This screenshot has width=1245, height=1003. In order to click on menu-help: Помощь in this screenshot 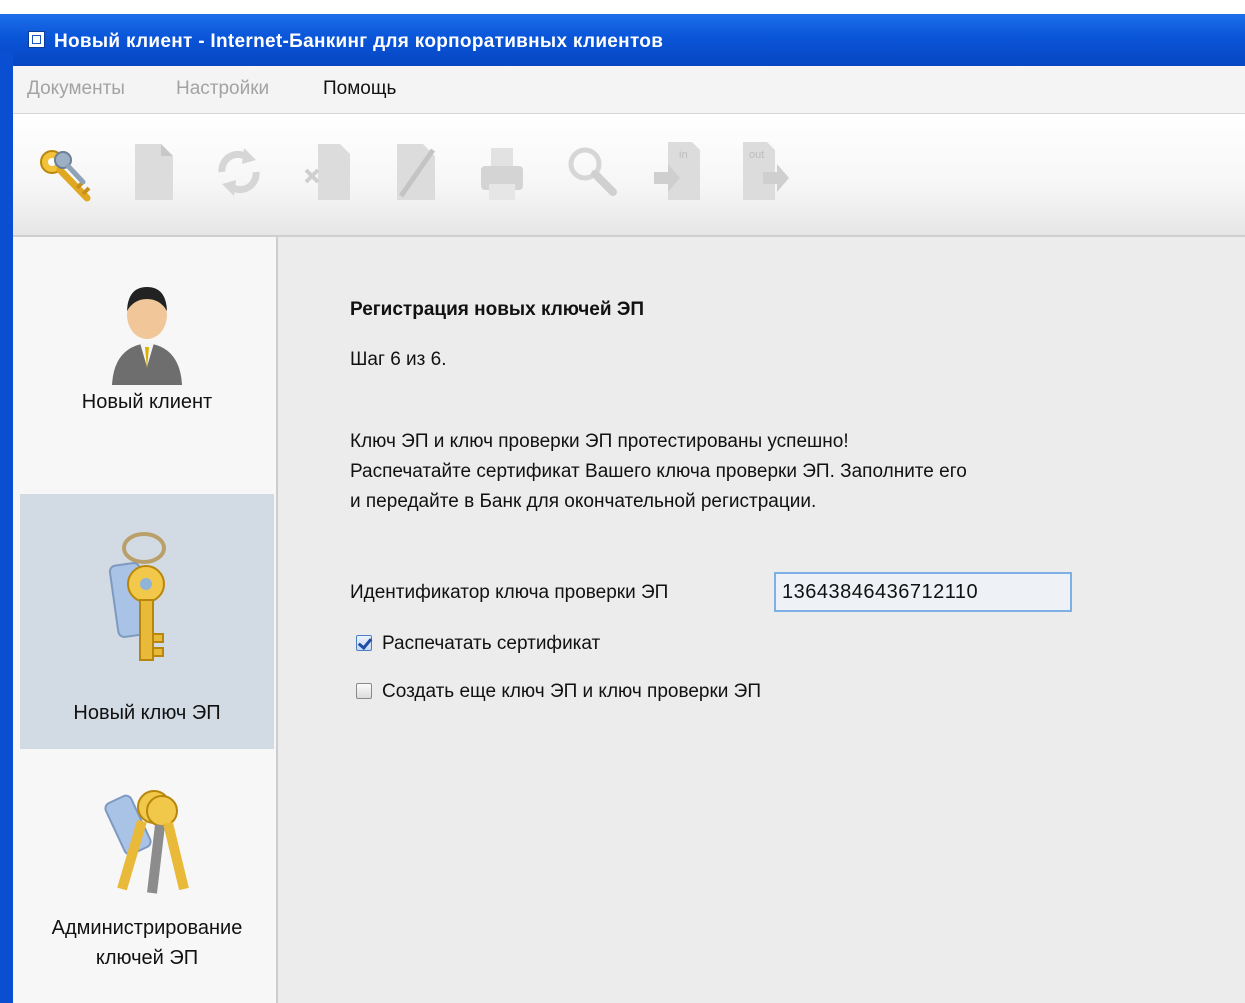, I will do `click(359, 89)`.